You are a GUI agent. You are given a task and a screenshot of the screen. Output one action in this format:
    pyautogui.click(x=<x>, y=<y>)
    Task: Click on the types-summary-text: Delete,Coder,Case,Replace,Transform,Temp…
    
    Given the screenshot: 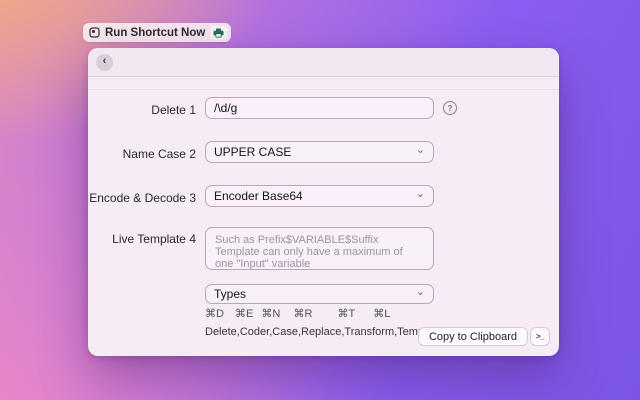 What is the action you would take?
    pyautogui.click(x=323, y=332)
    